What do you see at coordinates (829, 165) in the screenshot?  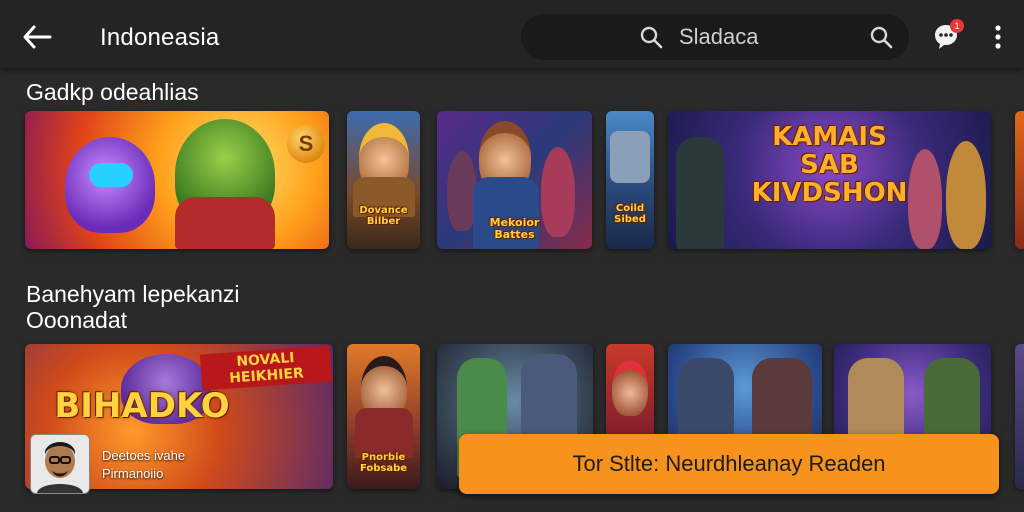 I see `card-title-art: KAMAIS SAB KIVDSHON` at bounding box center [829, 165].